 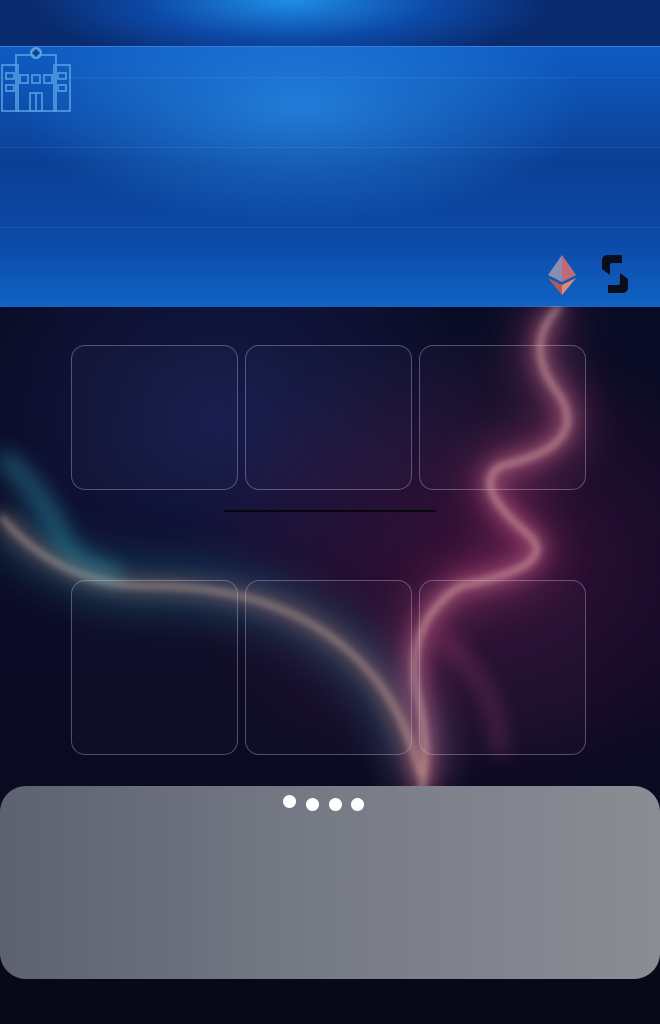 I want to click on page-indicator, so click(x=330, y=803).